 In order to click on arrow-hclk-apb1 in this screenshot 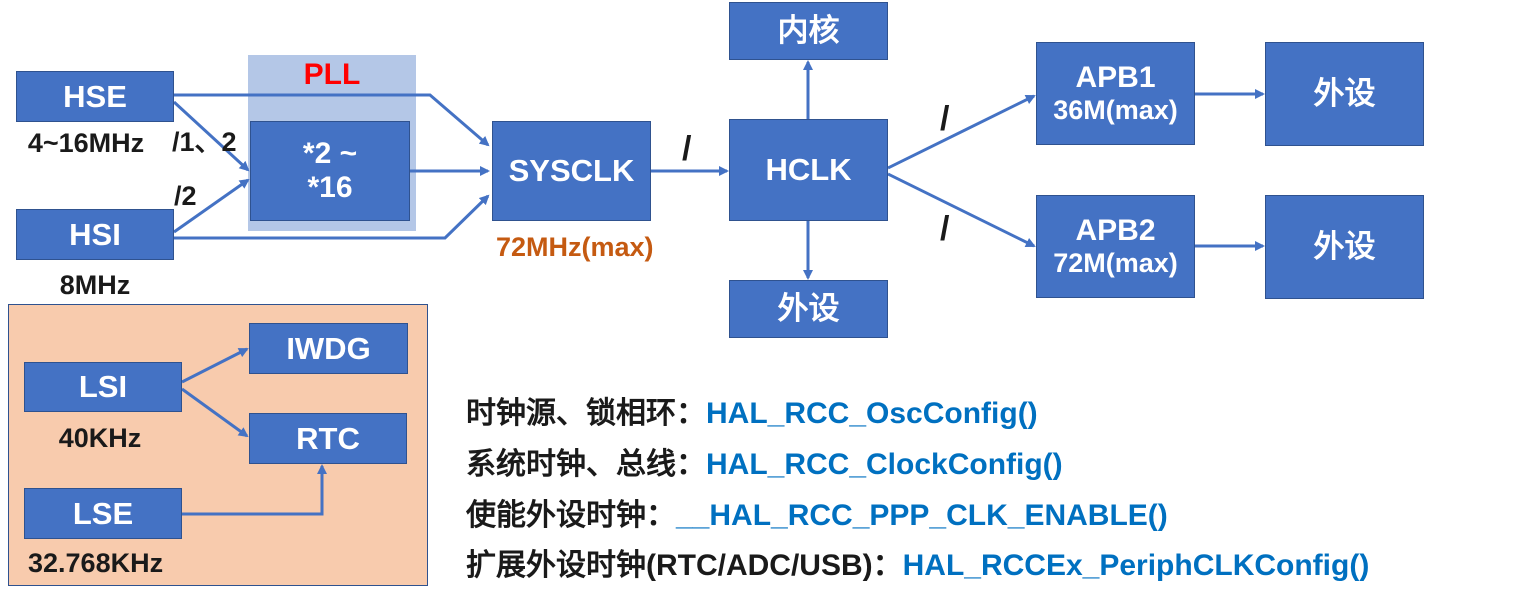, I will do `click(961, 132)`.